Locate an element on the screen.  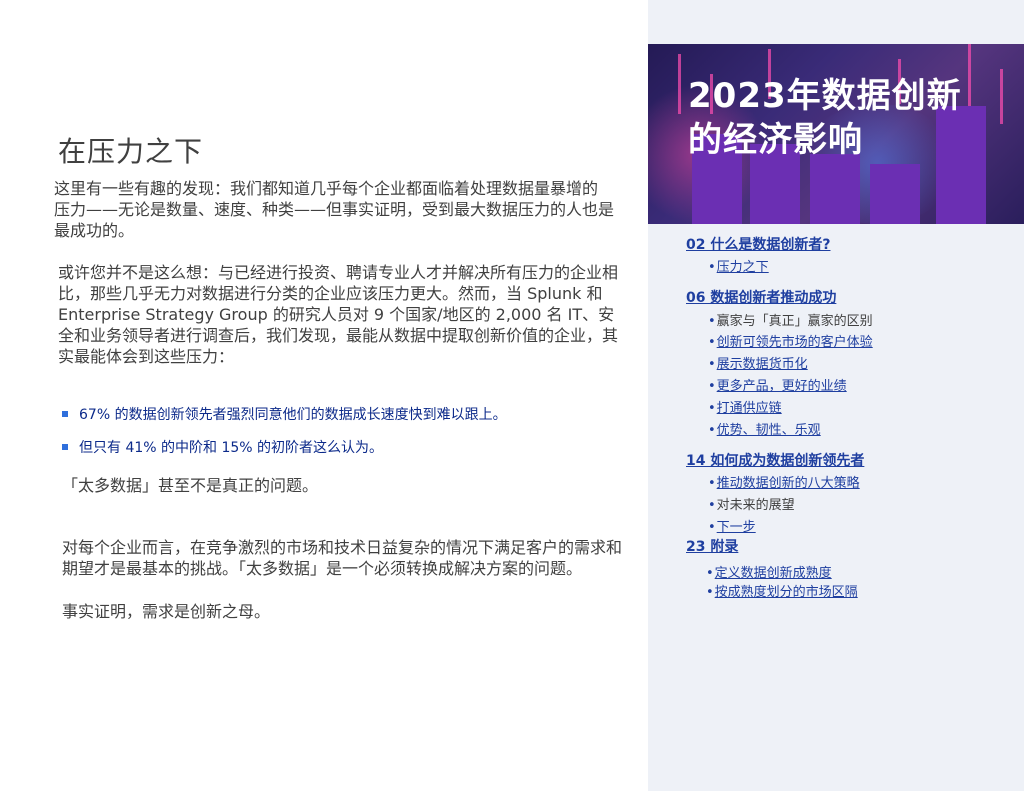
toc-link: •压力之下 is located at coordinates (738, 265).